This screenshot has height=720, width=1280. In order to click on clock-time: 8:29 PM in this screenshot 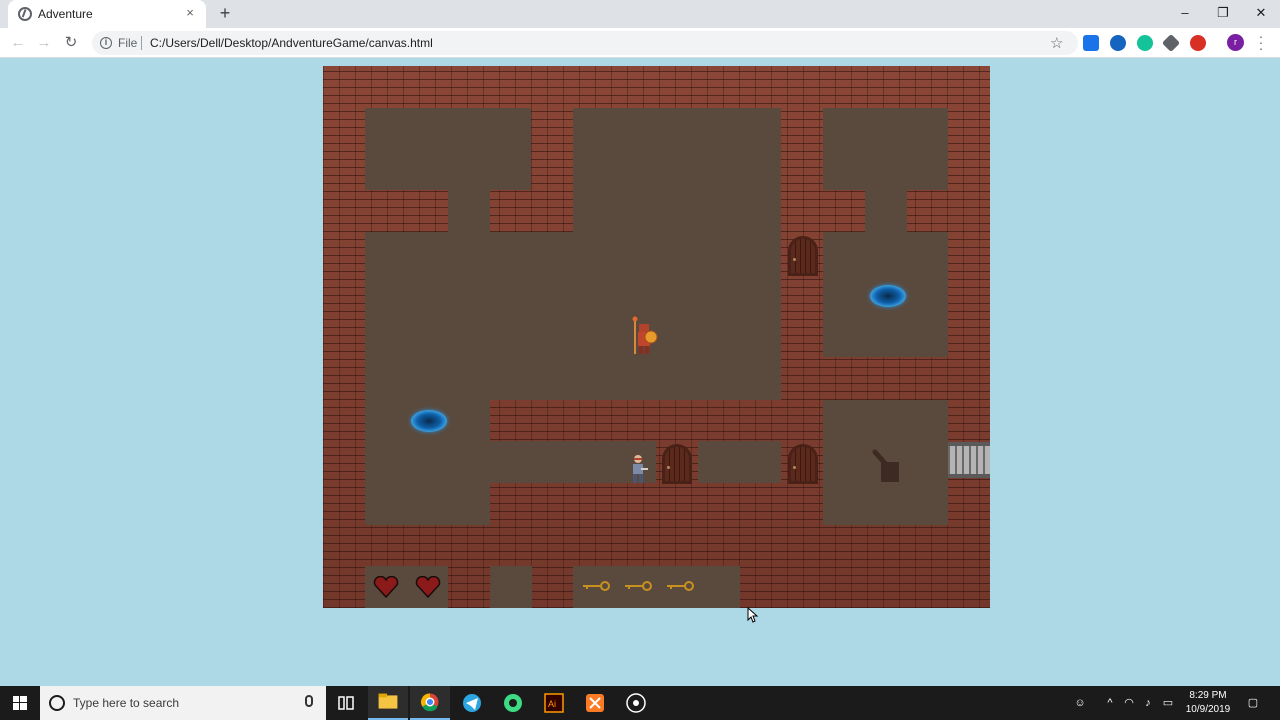, I will do `click(1208, 695)`.